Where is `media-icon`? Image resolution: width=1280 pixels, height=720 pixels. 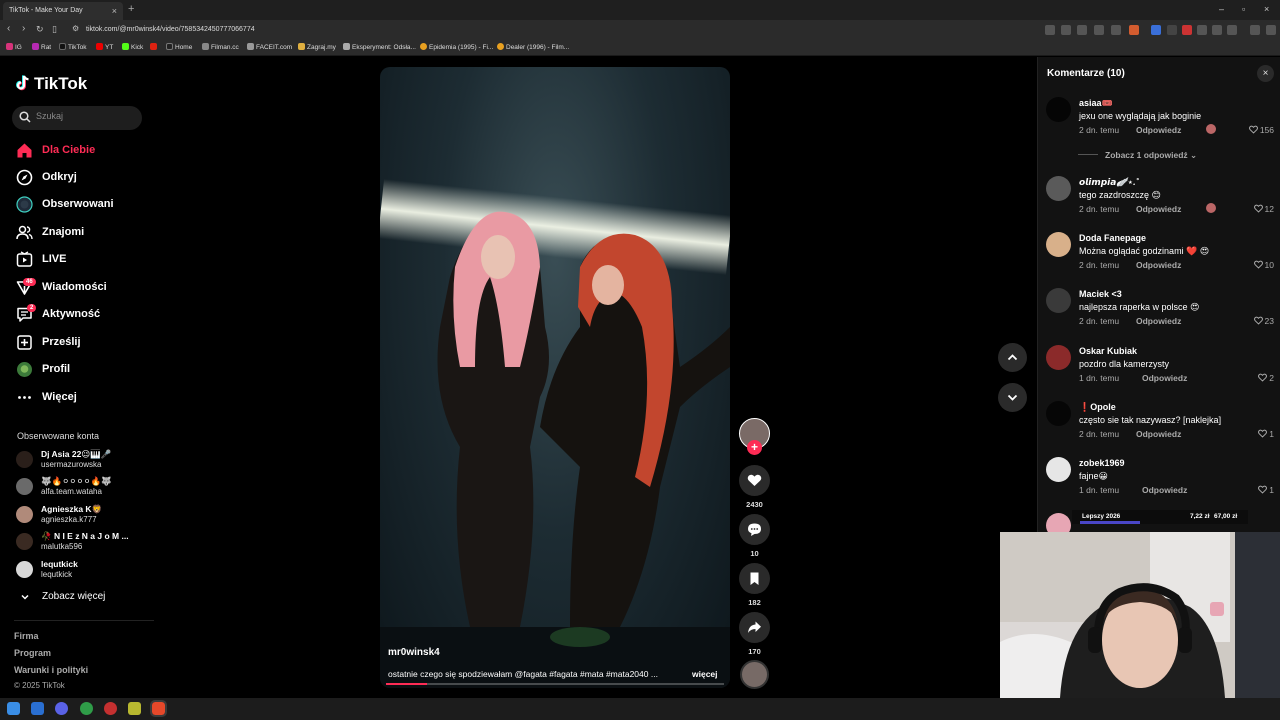
media-icon is located at coordinates (1255, 30).